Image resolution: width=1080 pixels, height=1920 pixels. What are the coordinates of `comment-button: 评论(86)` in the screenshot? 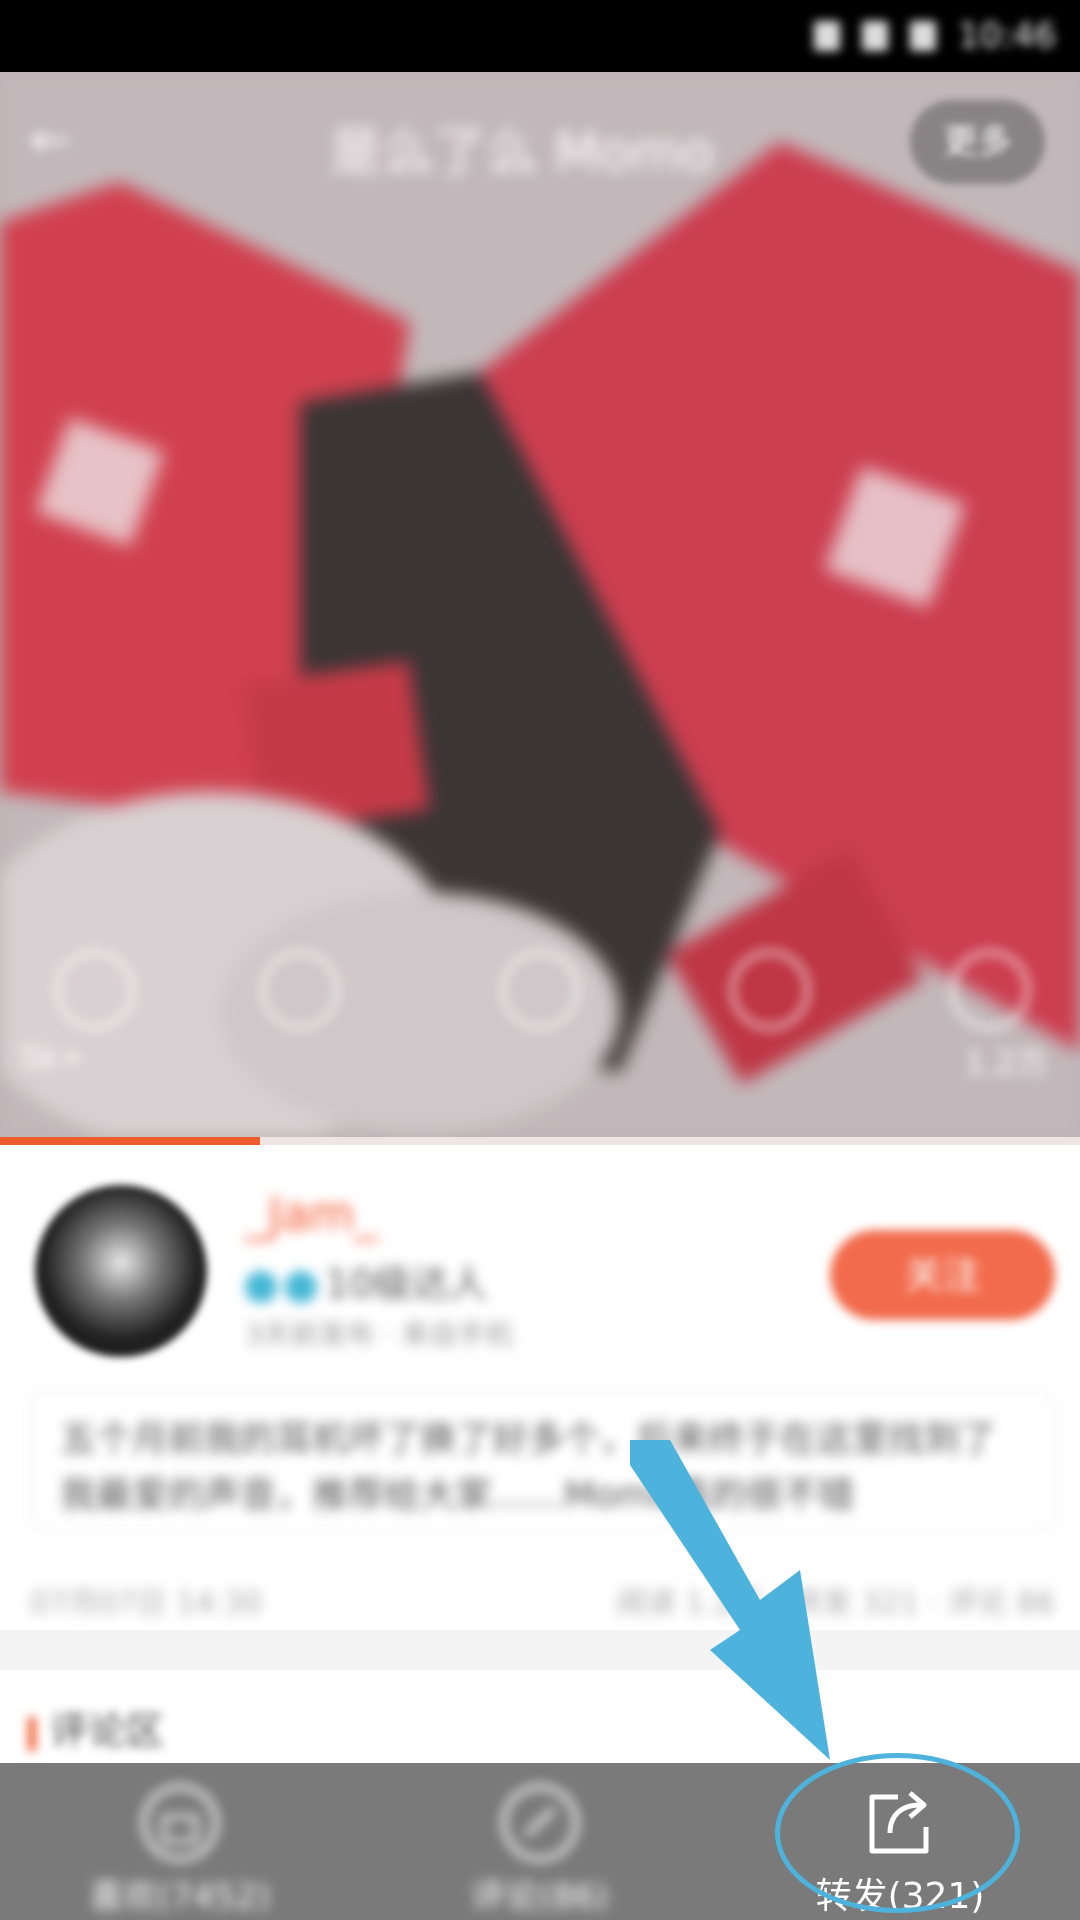 It's located at (540, 1841).